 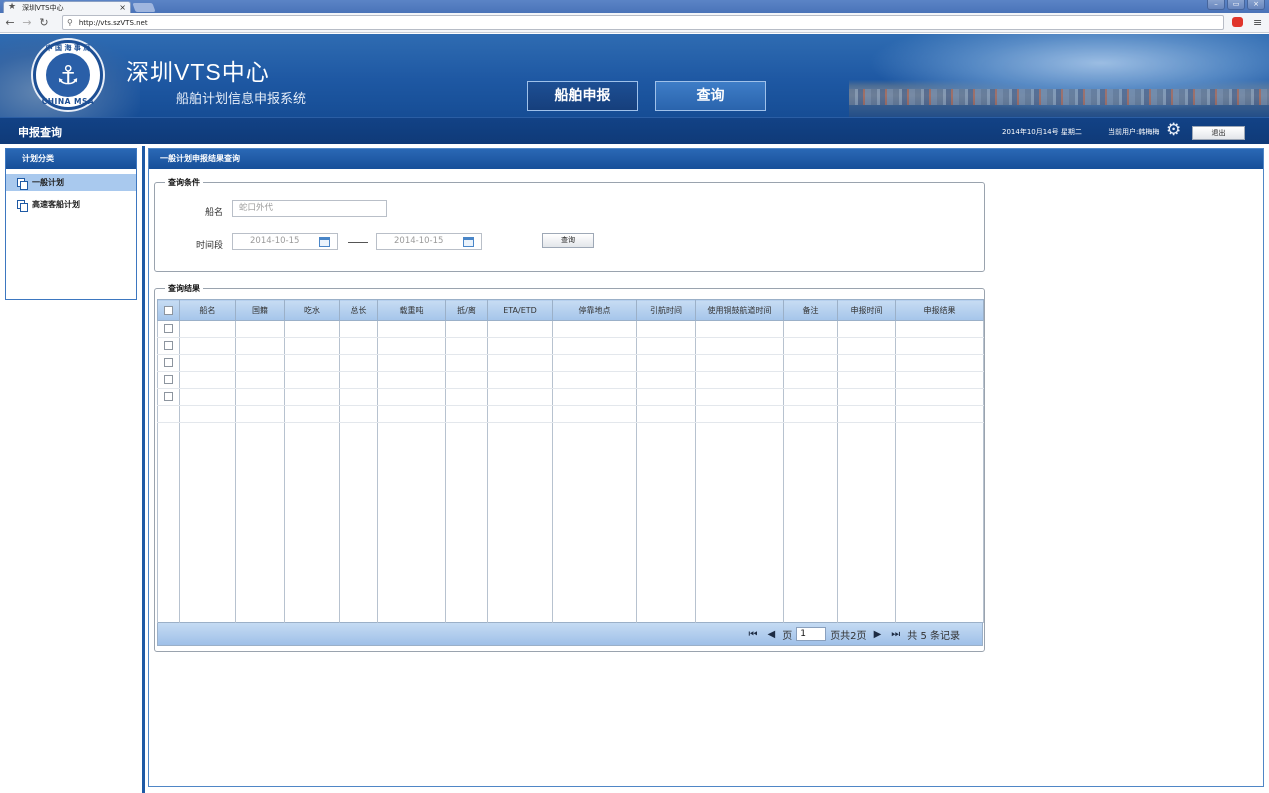 What do you see at coordinates (1216, 5) in the screenshot?
I see `minimize-button: –` at bounding box center [1216, 5].